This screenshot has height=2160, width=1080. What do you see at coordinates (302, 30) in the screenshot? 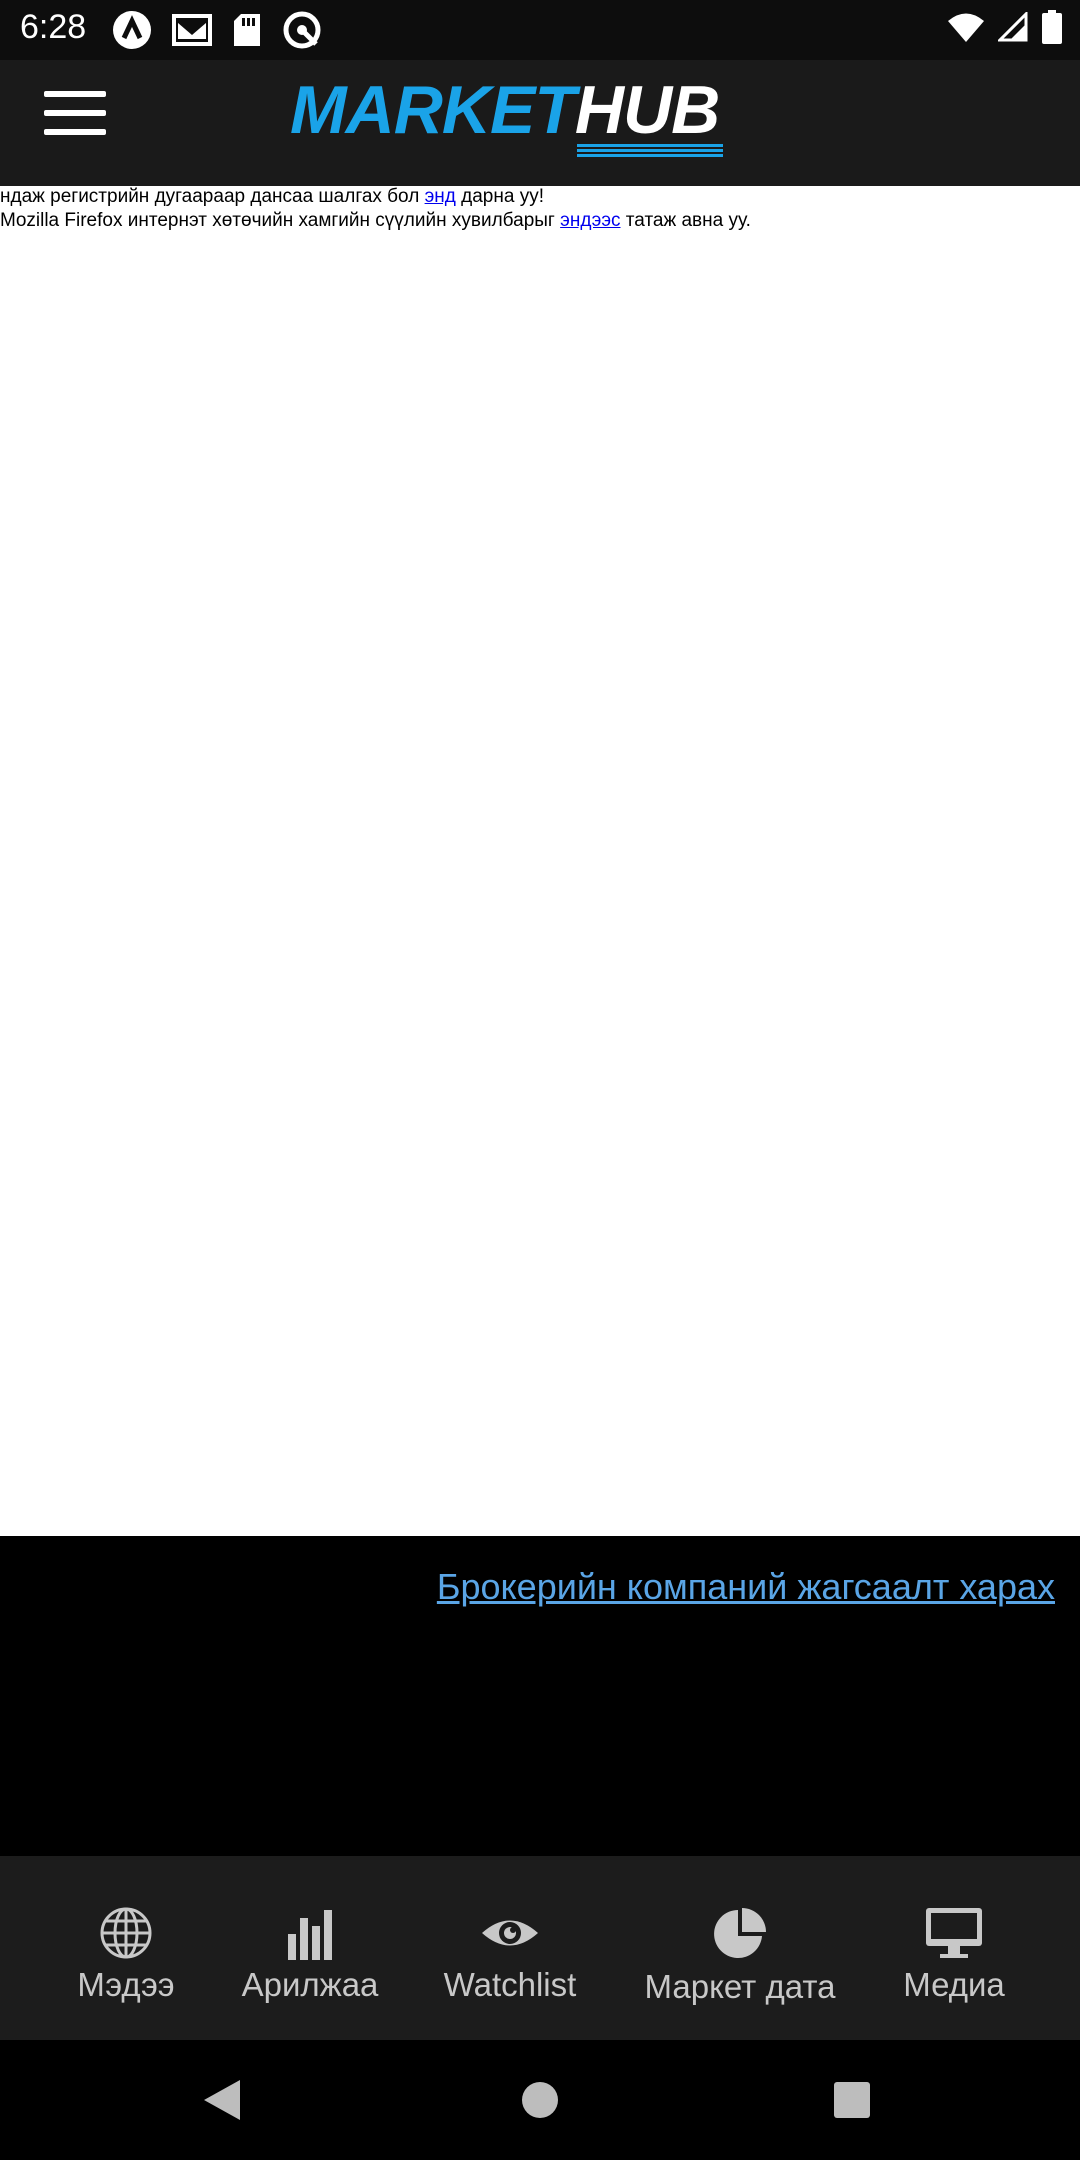
I see `sync-icon` at bounding box center [302, 30].